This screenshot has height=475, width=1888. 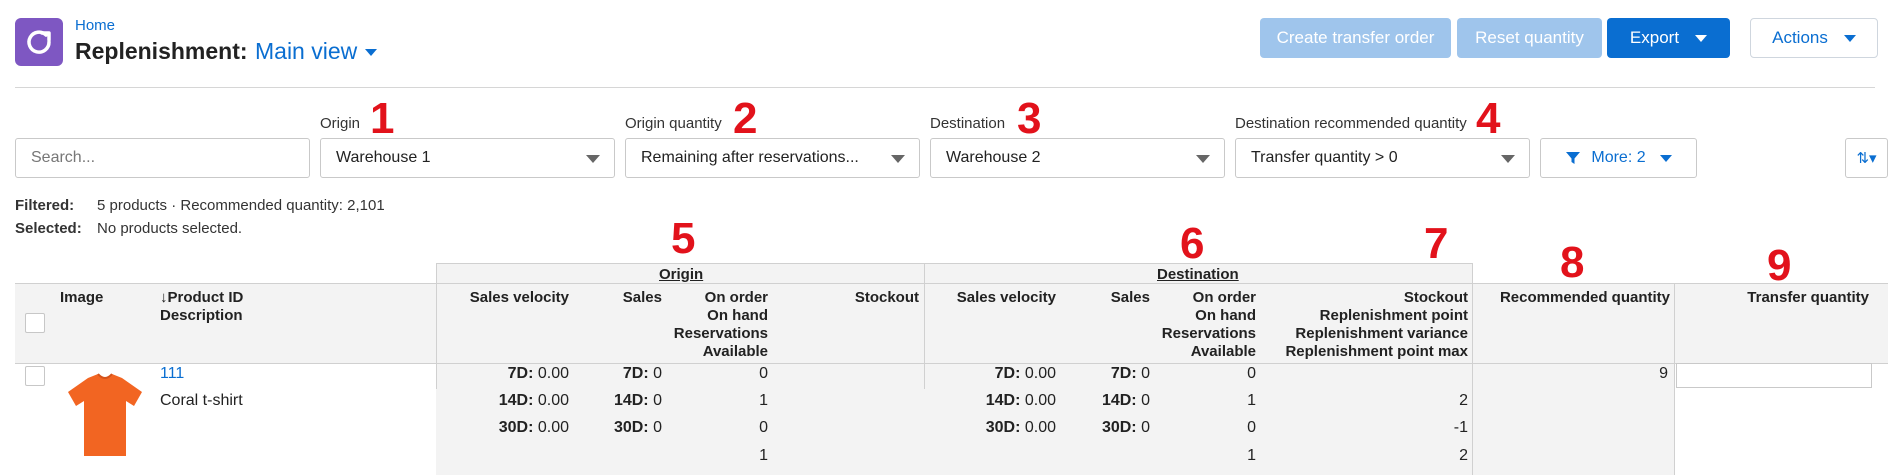 I want to click on destination-select: Warehouse 2, so click(x=1077, y=158).